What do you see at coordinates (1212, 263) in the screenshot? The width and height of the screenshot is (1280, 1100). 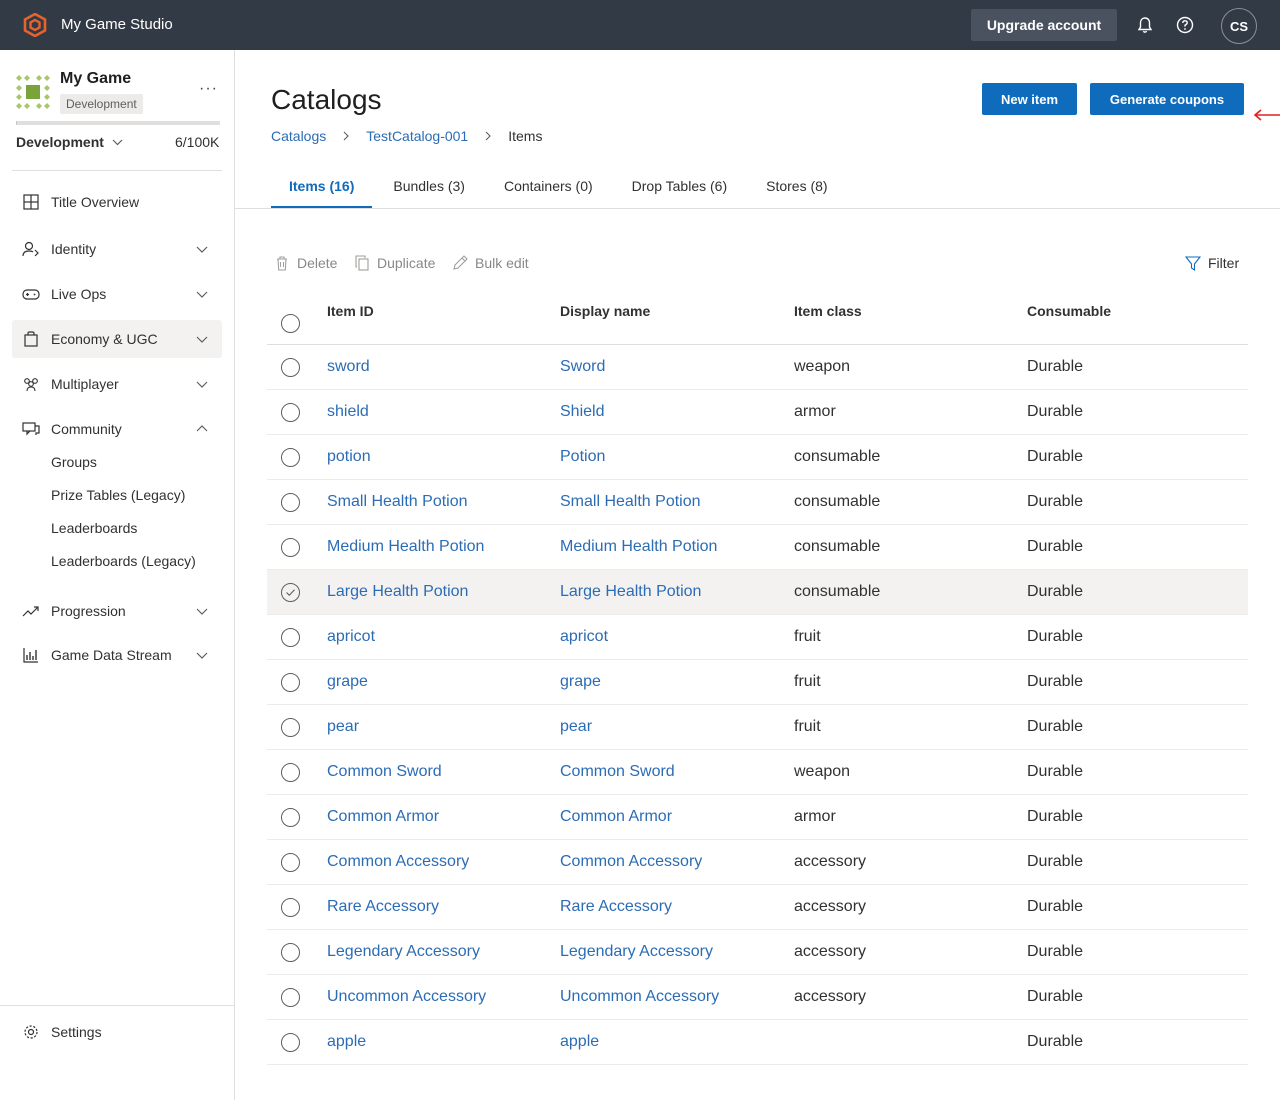 I see `filter-button: Filter` at bounding box center [1212, 263].